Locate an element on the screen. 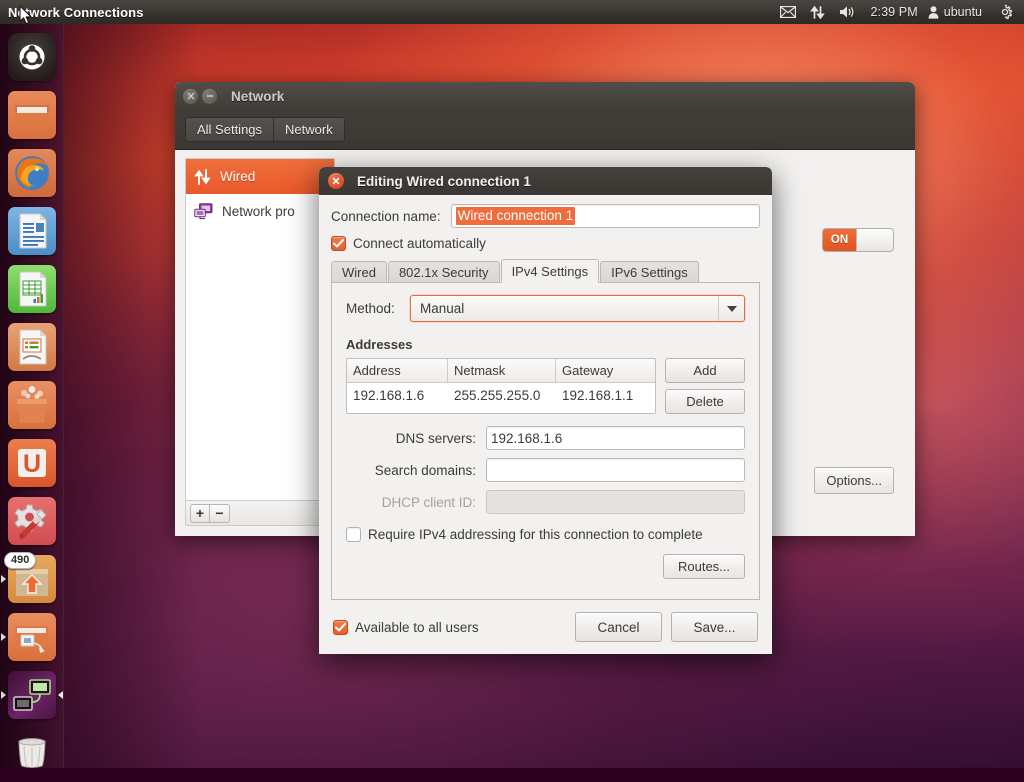 This screenshot has width=1024, height=782. firefox-icon is located at coordinates (32, 173).